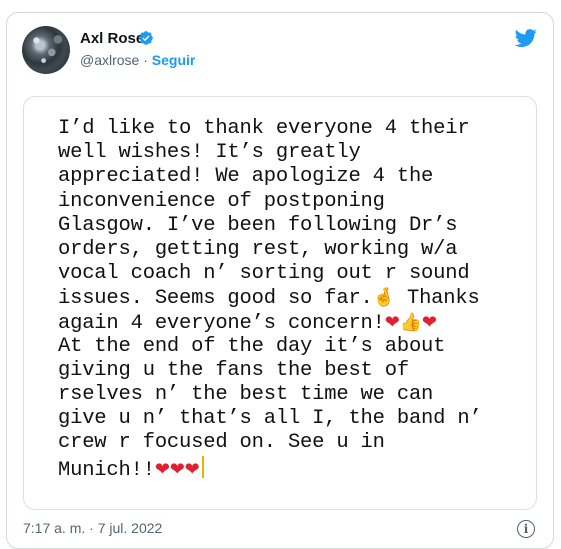 The width and height of the screenshot is (561, 549). What do you see at coordinates (246, 395) in the screenshot?
I see `note-line: rselves n’ the best time we can` at bounding box center [246, 395].